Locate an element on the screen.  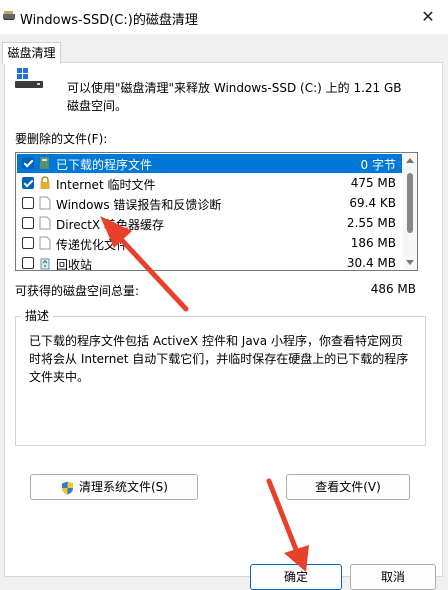
scroll-thumb is located at coordinates (410, 203).